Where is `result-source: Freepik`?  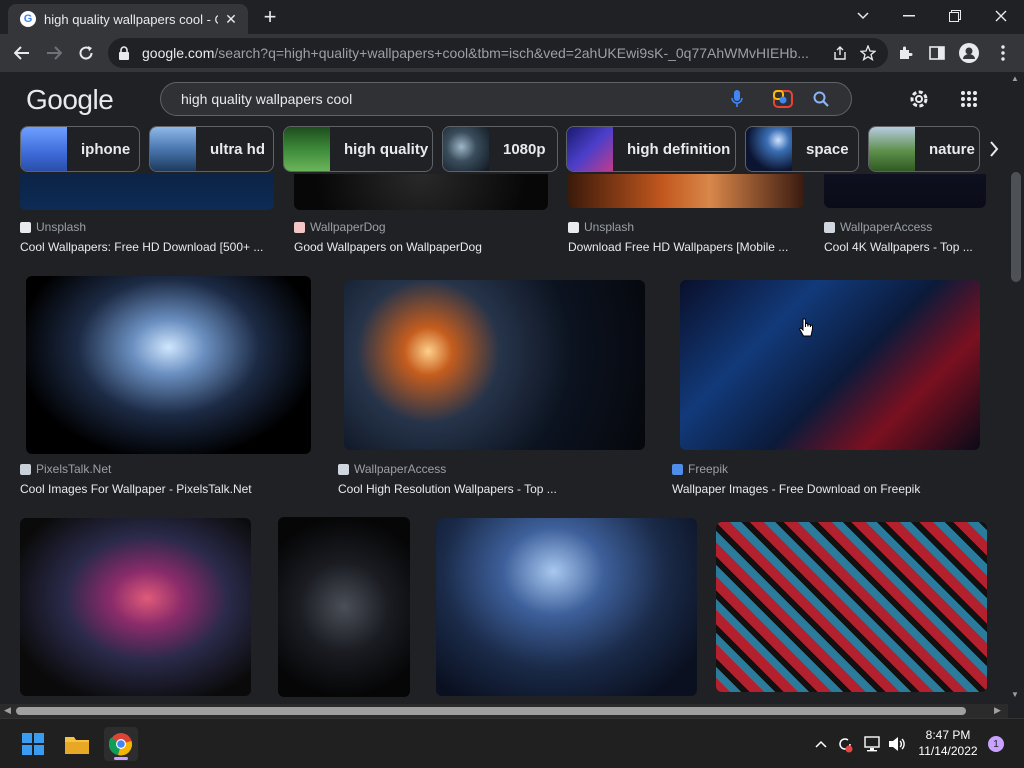 result-source: Freepik is located at coordinates (700, 469).